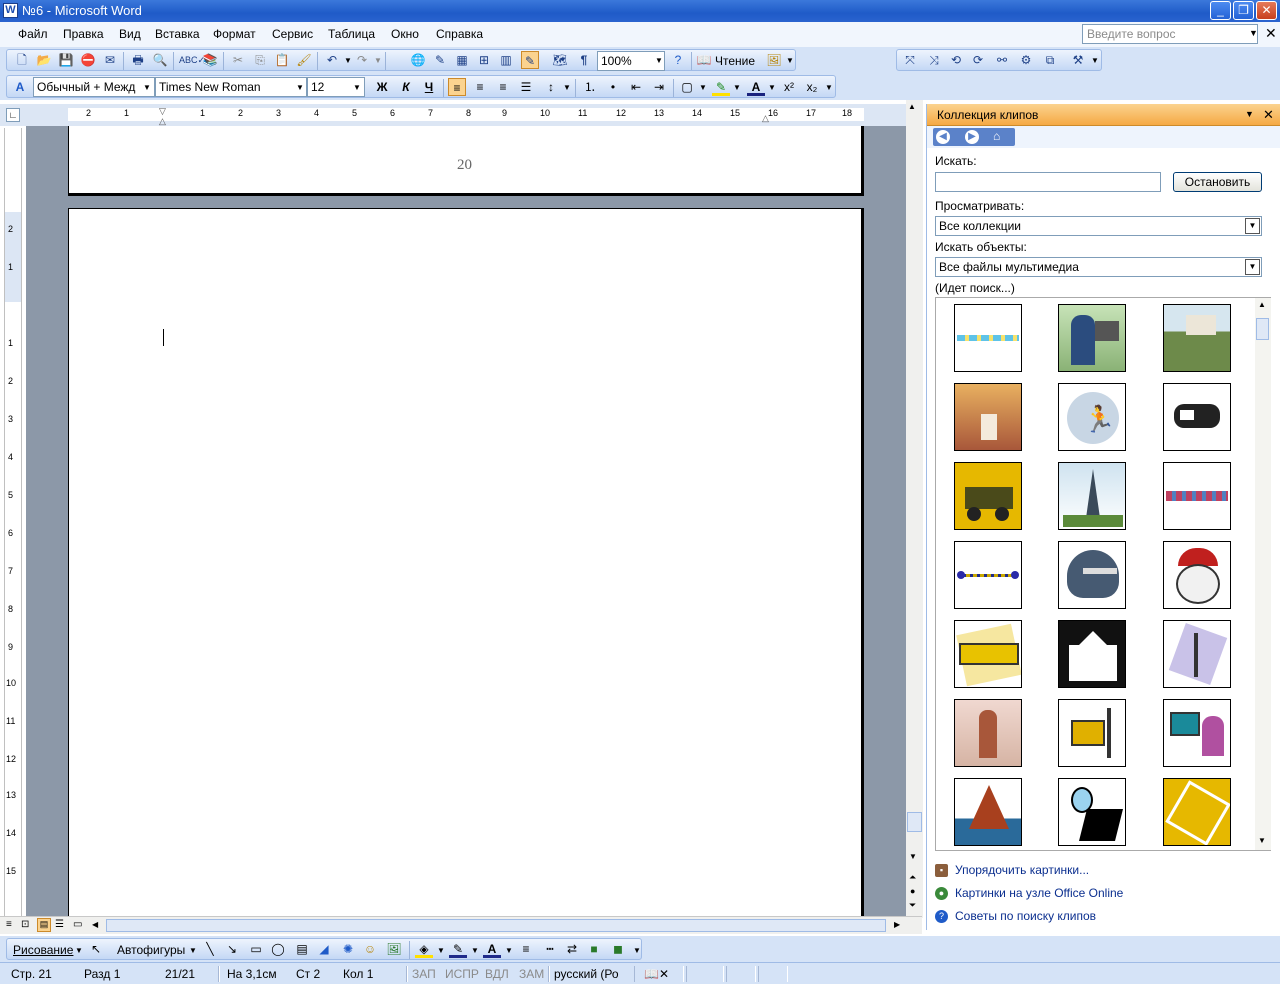 The height and width of the screenshot is (984, 1280). Describe the element at coordinates (130, 34) in the screenshot. I see `menu-view: Вид` at that location.